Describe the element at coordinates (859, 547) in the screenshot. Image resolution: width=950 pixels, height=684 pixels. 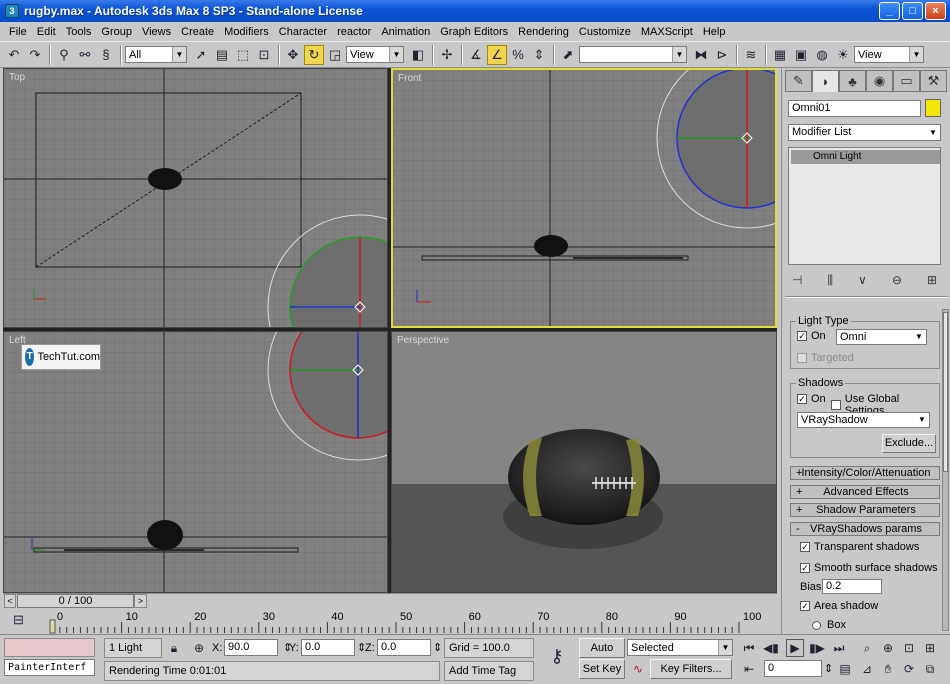
I see `transparent-shadows-checkbox: ✓ Transparent shadows` at that location.